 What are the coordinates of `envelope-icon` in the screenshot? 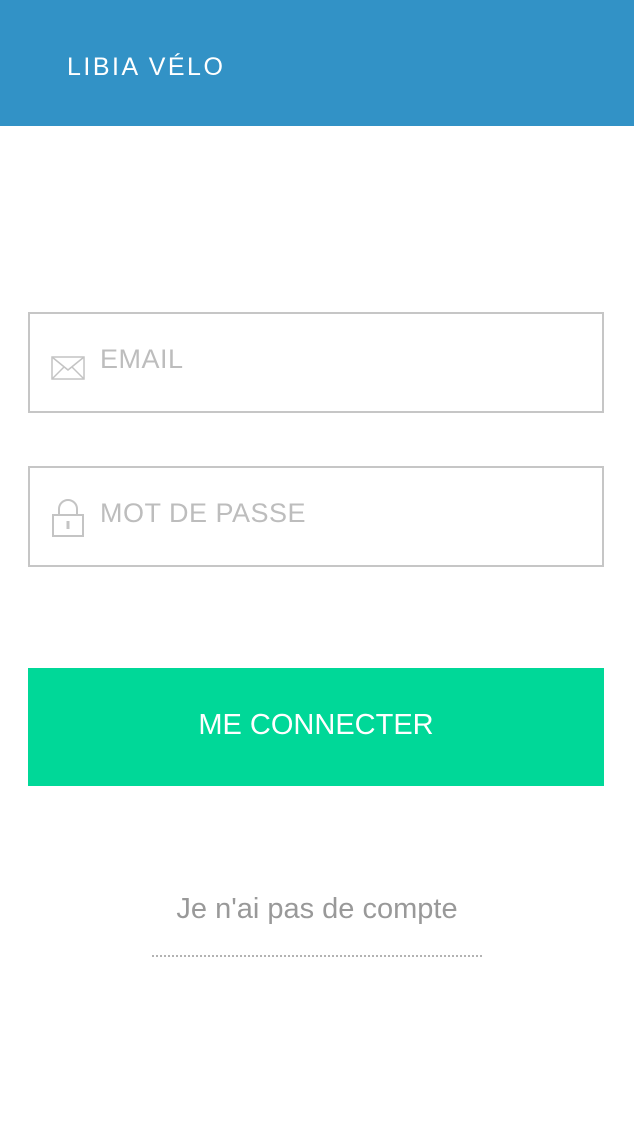 It's located at (68, 362).